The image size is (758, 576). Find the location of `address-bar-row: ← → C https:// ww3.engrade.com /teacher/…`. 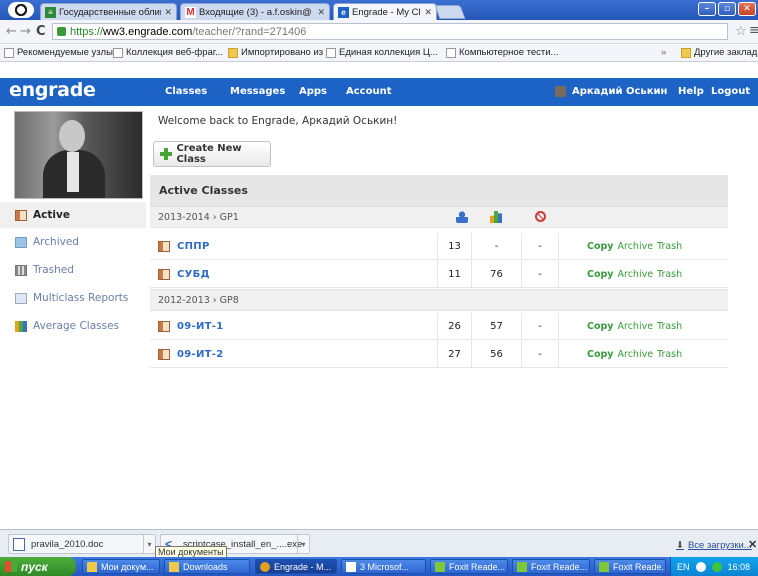

address-bar-row: ← → C https:// ww3.engrade.com /teacher/… is located at coordinates (379, 32).